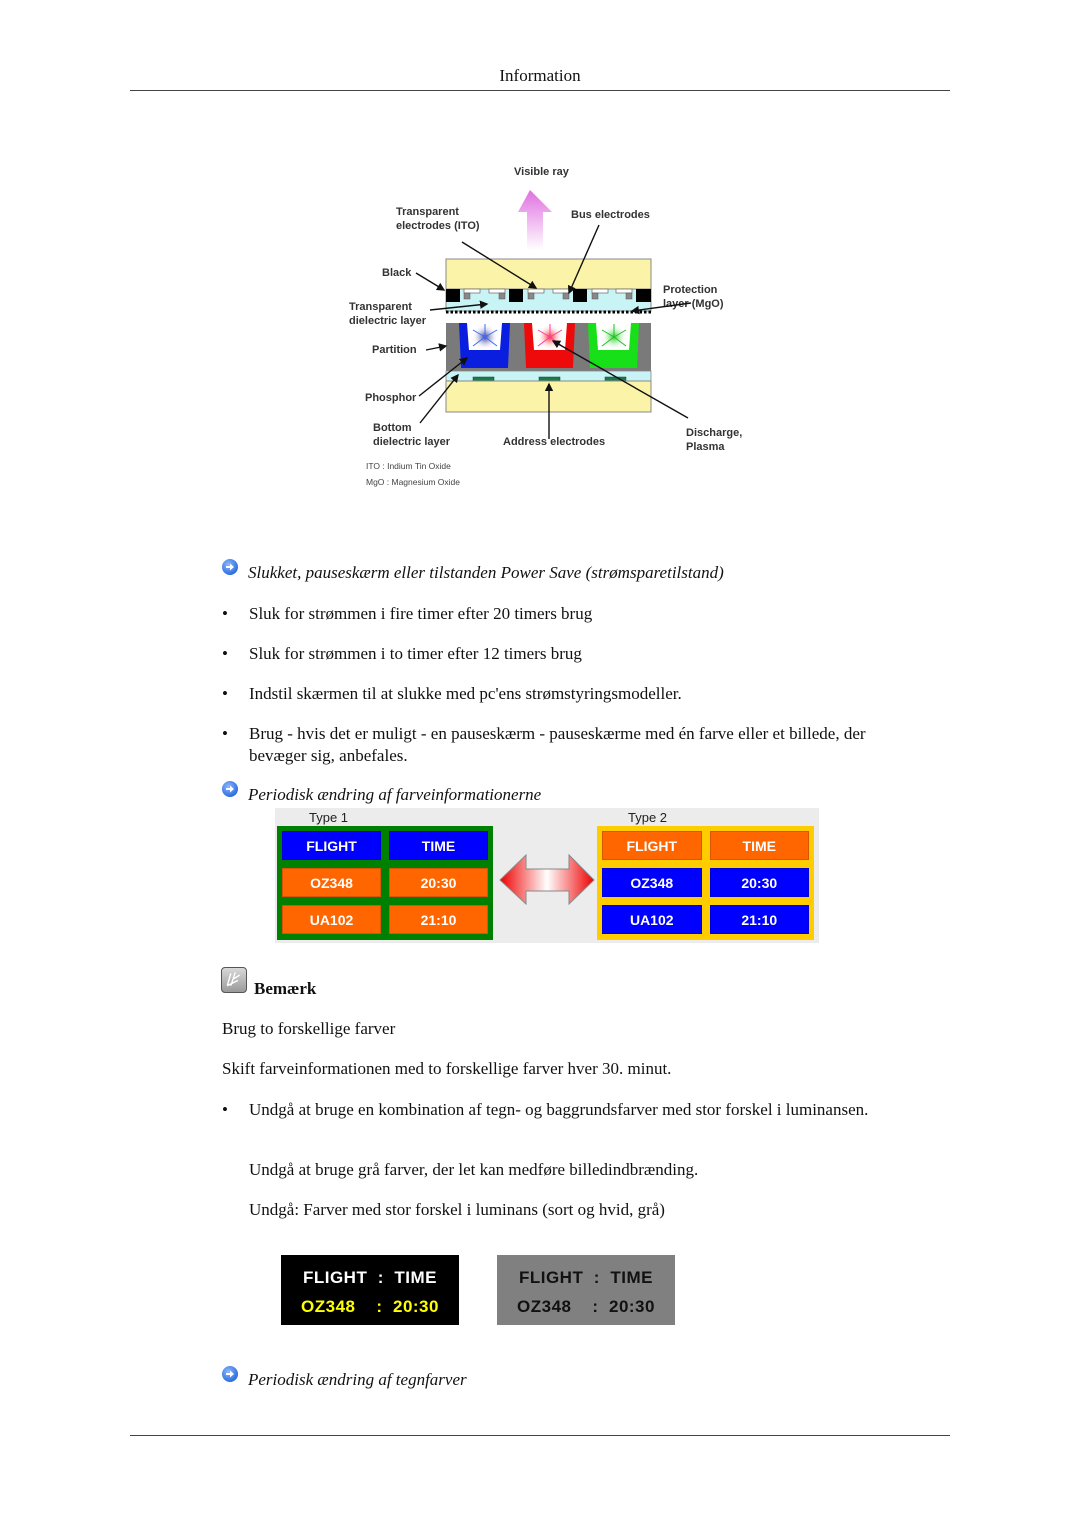  Describe the element at coordinates (554, 442) in the screenshot. I see `label-address-electrodes: Address electrodes` at that location.